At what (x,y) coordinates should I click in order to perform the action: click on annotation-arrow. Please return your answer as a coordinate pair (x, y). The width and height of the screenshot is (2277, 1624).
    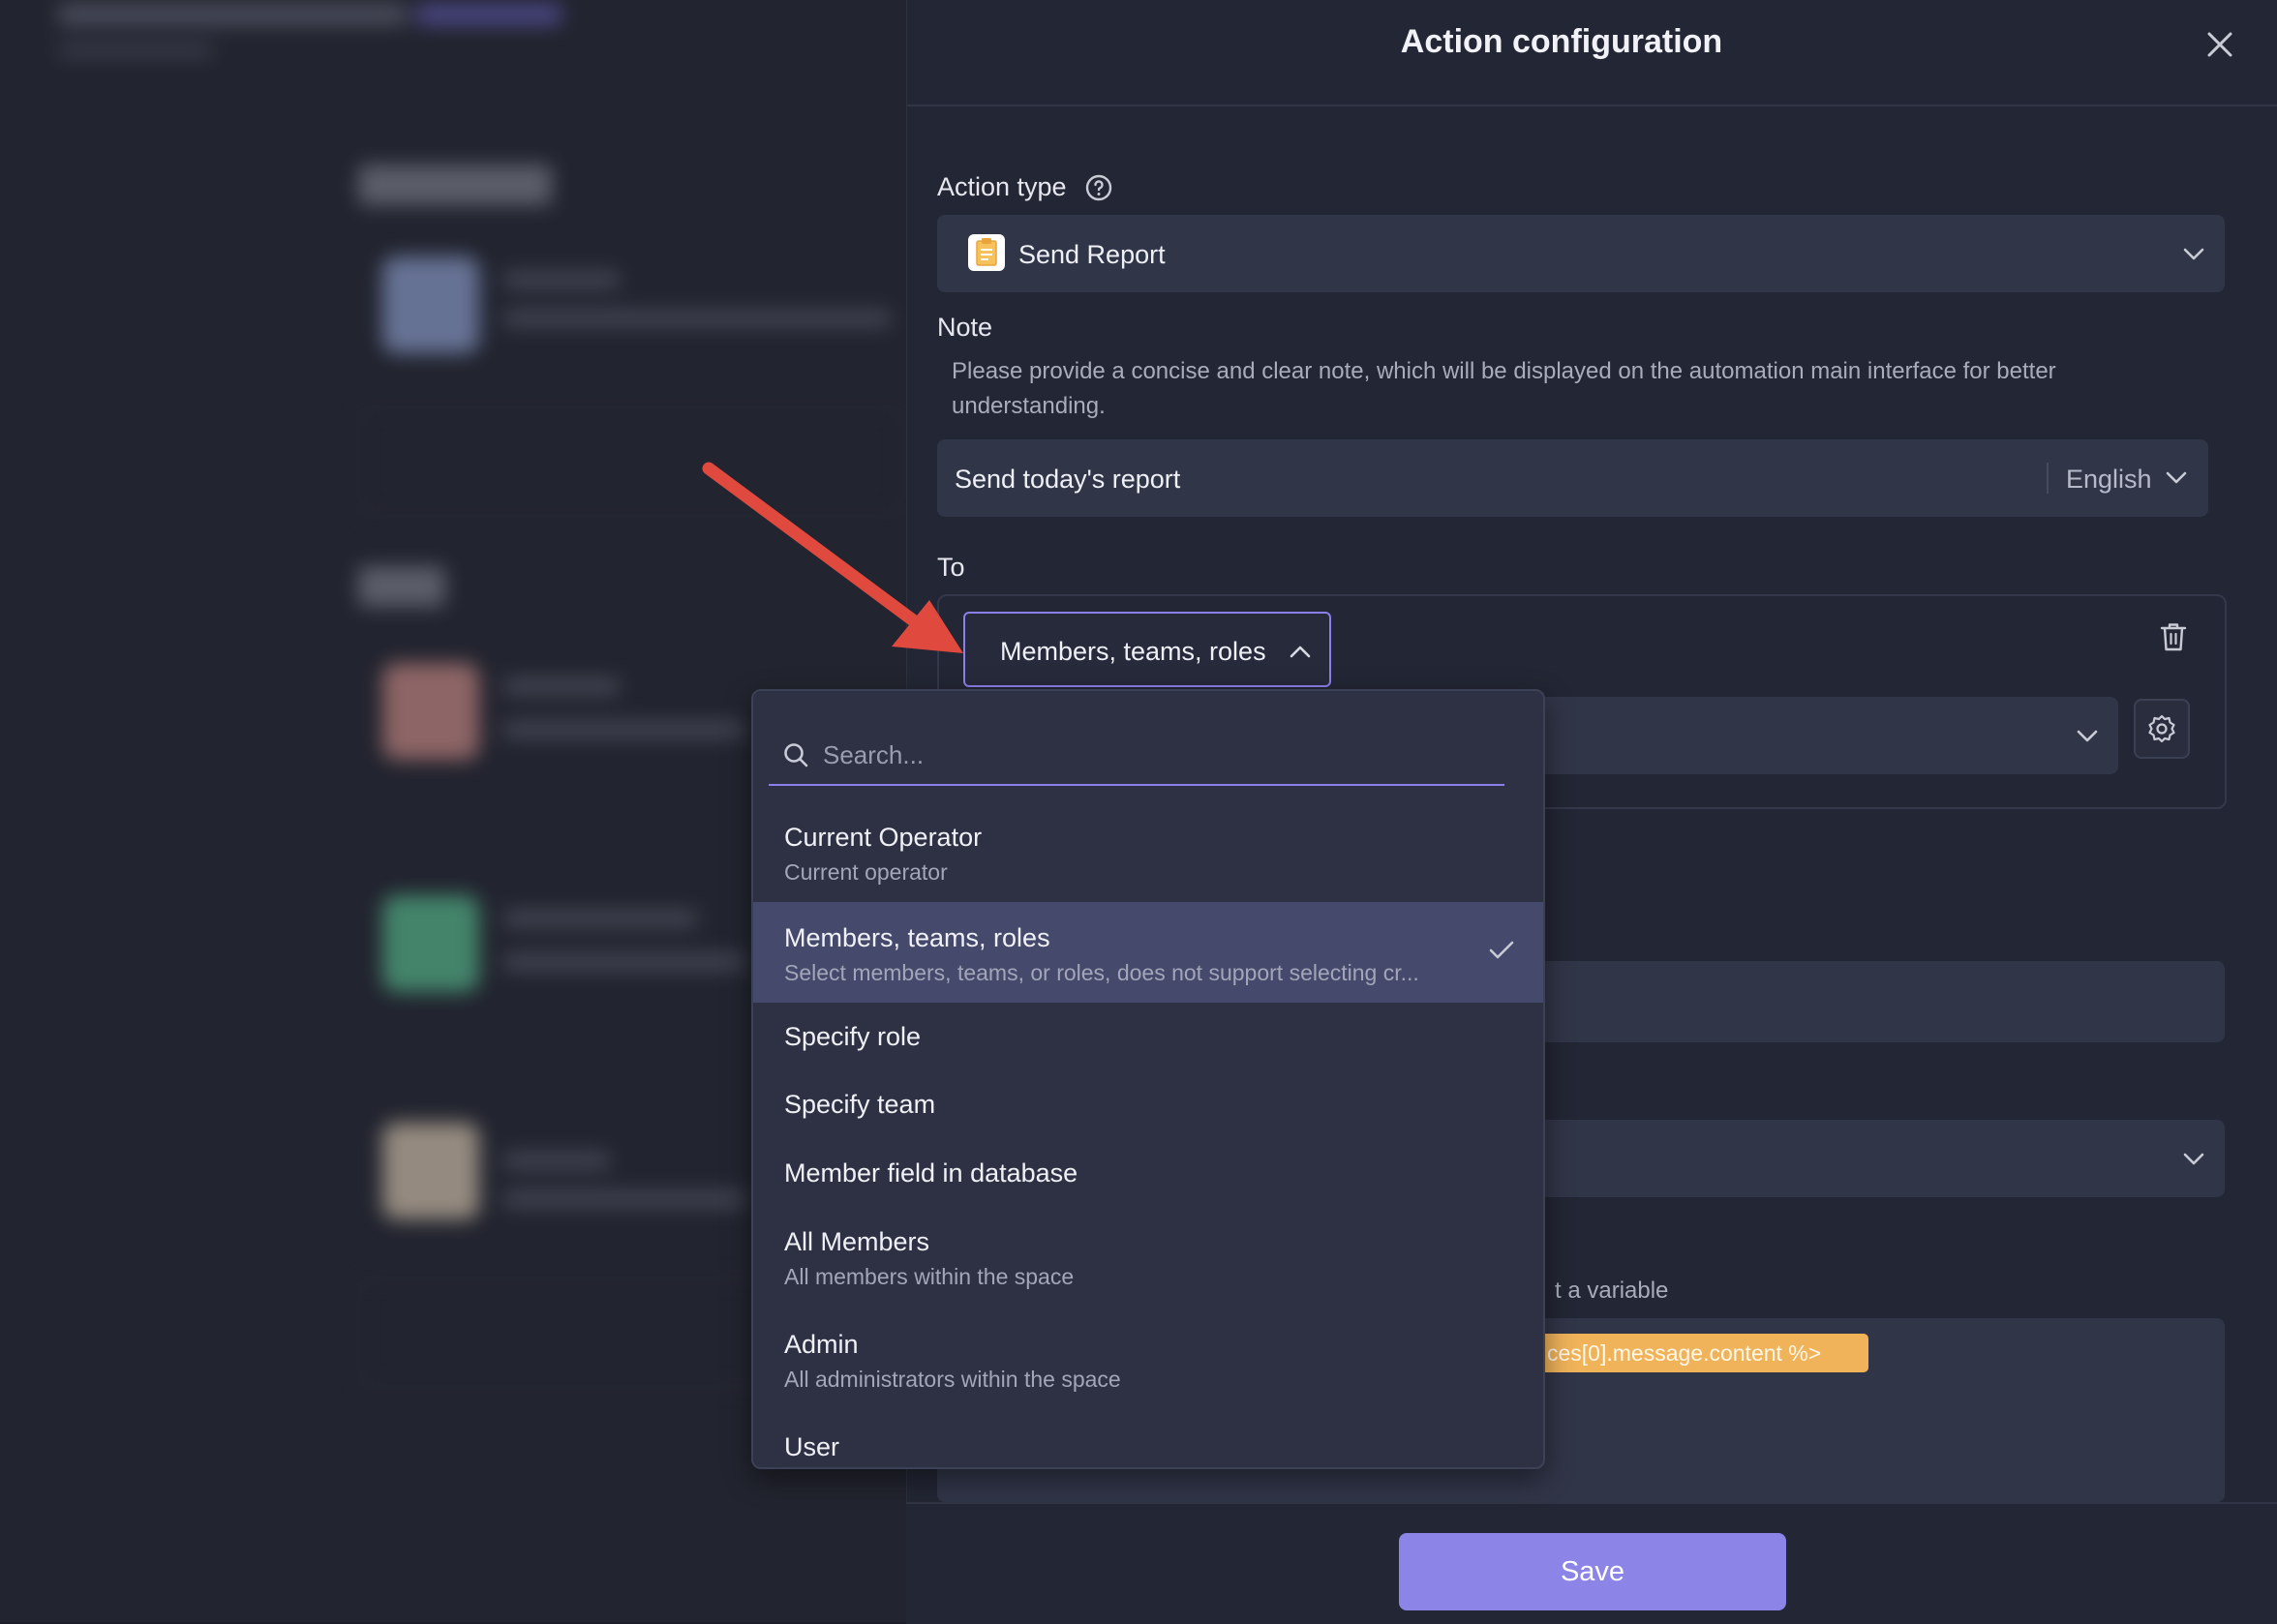
    Looking at the image, I should click on (833, 558).